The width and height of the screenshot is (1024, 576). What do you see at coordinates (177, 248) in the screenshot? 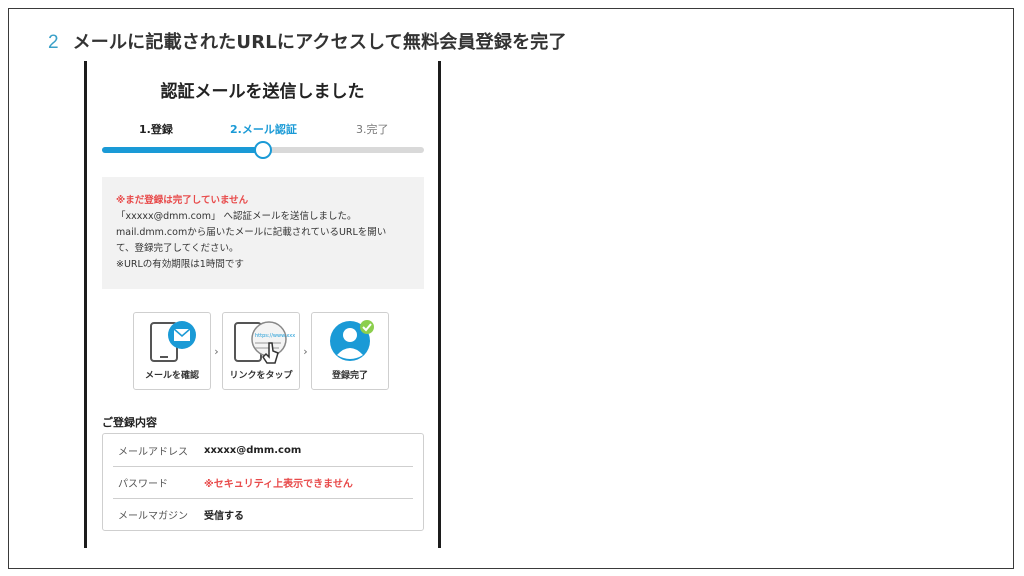
I see `notice-line: て、登録完了してください。` at bounding box center [177, 248].